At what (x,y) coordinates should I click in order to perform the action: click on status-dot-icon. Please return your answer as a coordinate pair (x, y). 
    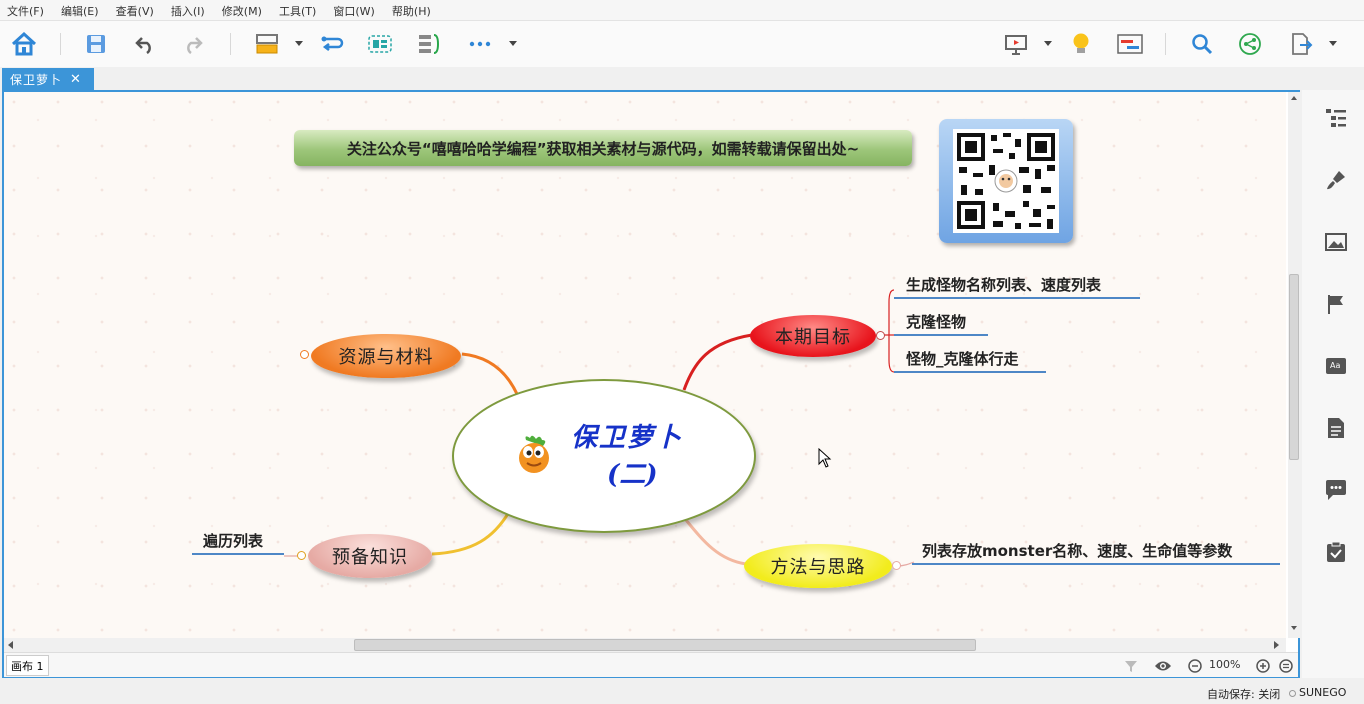
    Looking at the image, I should click on (1292, 693).